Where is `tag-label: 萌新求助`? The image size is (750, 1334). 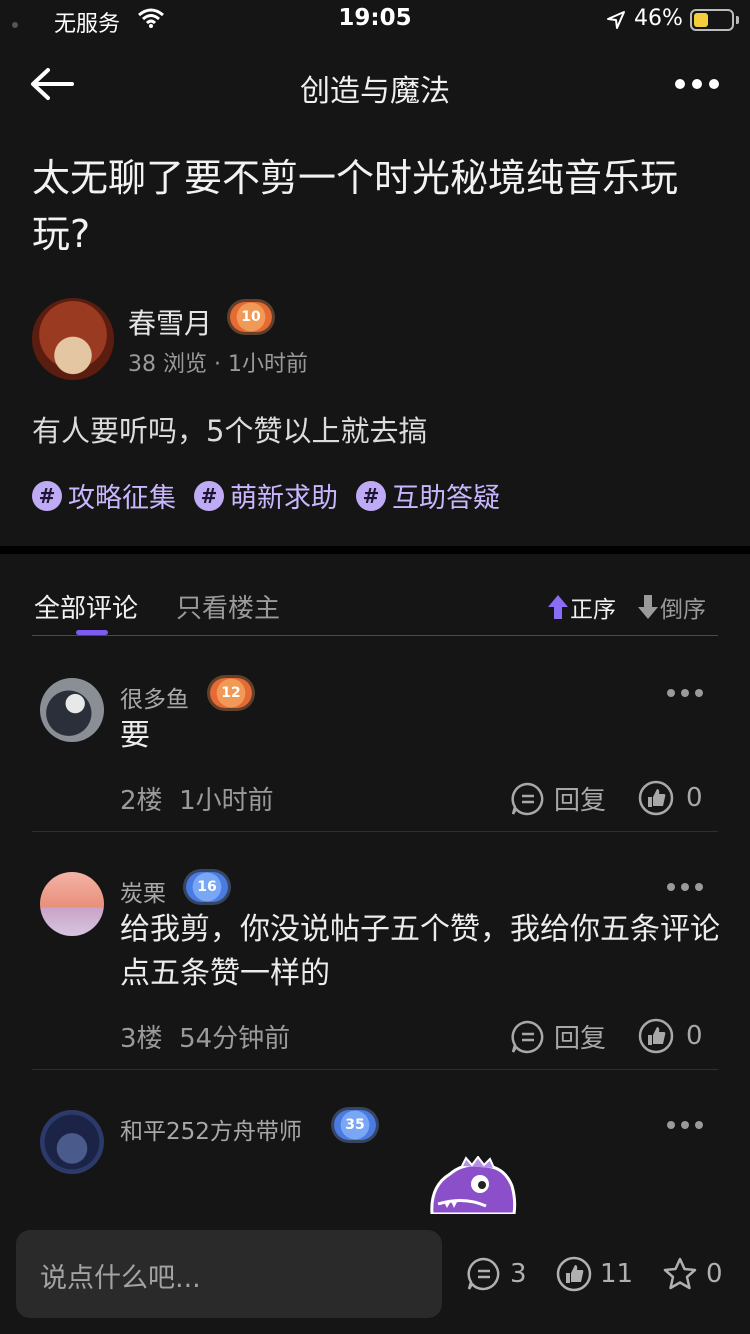
tag-label: 萌新求助 is located at coordinates (284, 498).